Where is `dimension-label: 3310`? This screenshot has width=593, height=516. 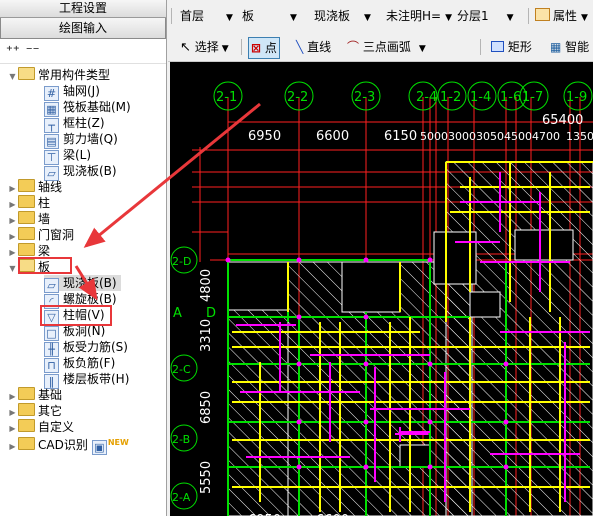 dimension-label: 3310 is located at coordinates (206, 335).